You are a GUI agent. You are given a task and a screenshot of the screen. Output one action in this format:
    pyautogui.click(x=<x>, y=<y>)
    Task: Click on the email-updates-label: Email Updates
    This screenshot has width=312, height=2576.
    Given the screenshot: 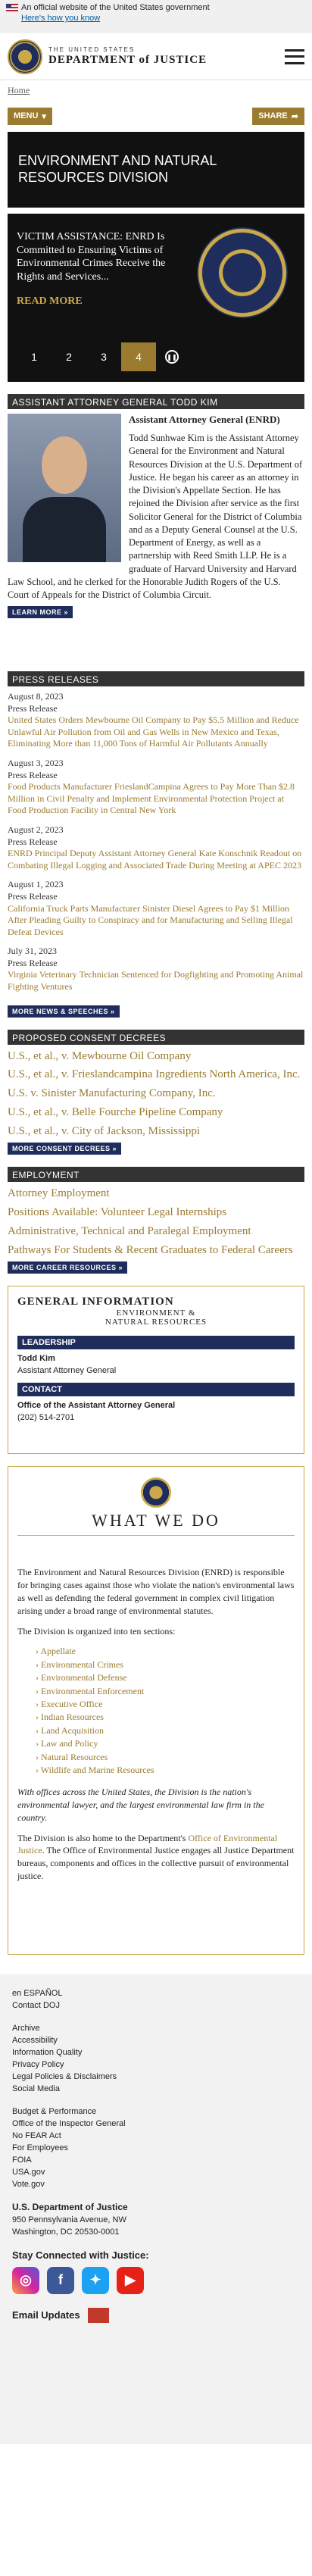 What is the action you would take?
    pyautogui.click(x=46, y=2315)
    